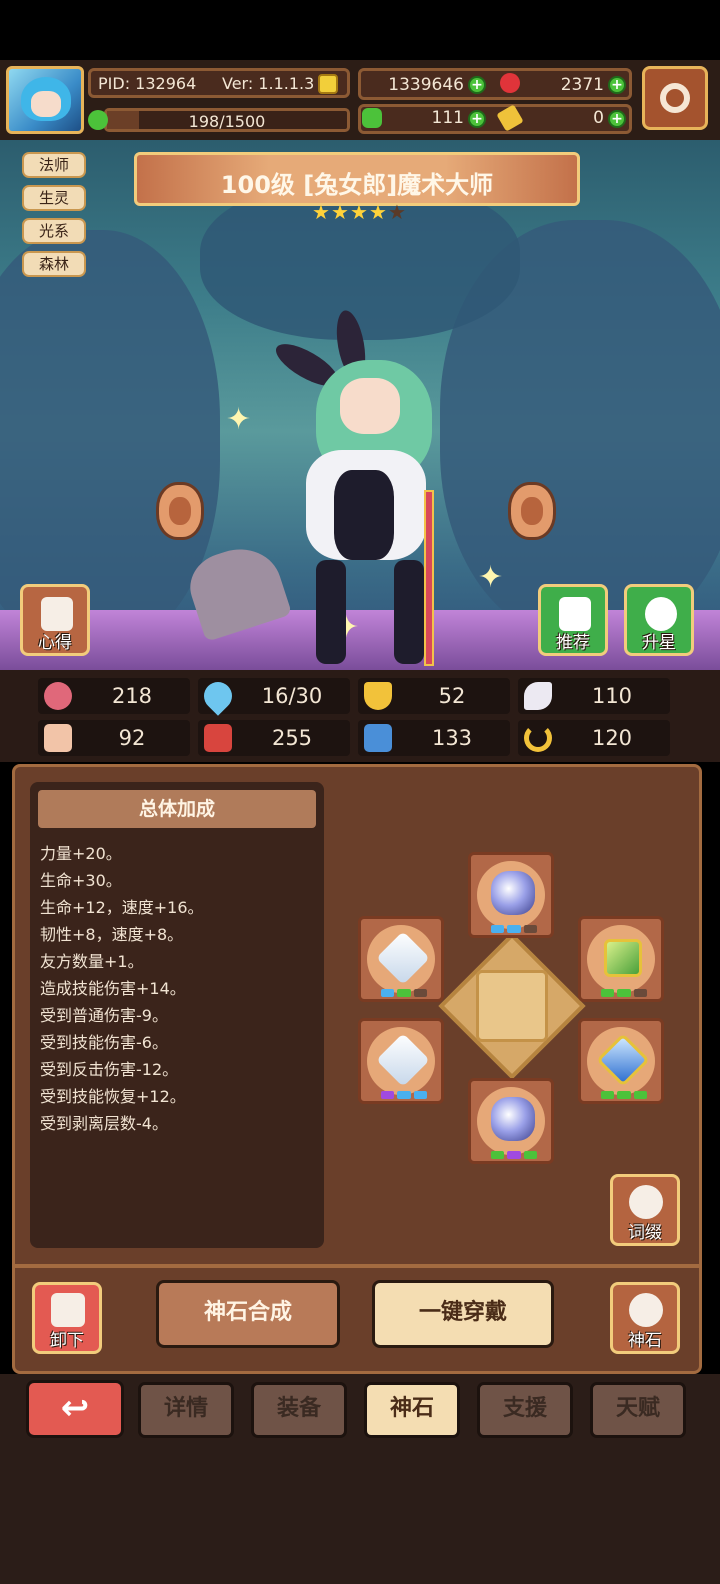 The height and width of the screenshot is (1584, 720). Describe the element at coordinates (218, 696) in the screenshot. I see `water-drop-icon` at that location.